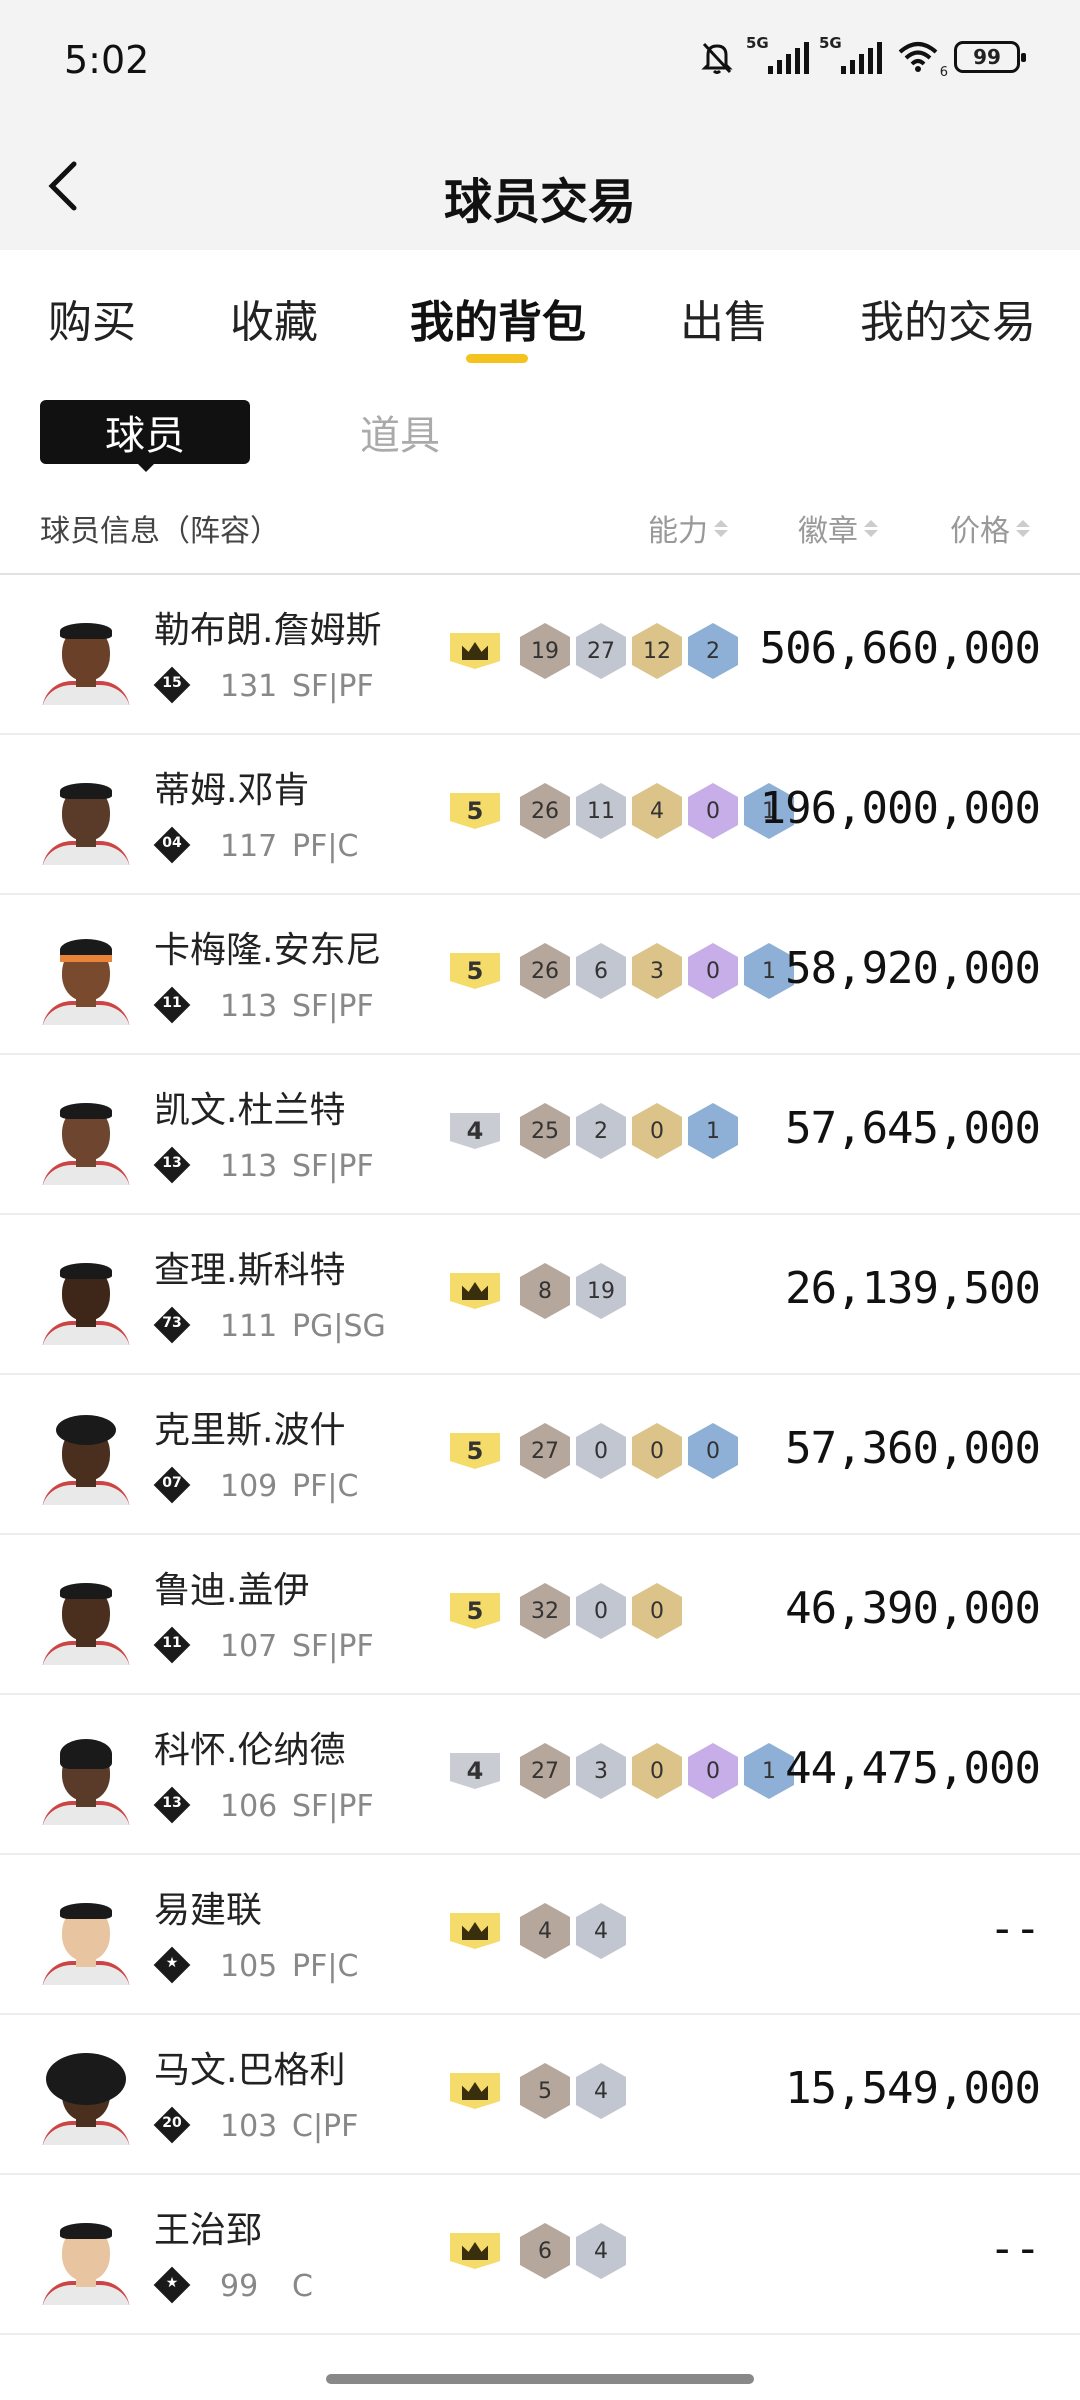 The image size is (1080, 2400). Describe the element at coordinates (540, 815) in the screenshot. I see `player-row: 蒂姆.邓肯 04 117 PF|C 5 26 11 4 0 1 196,000,000` at that location.